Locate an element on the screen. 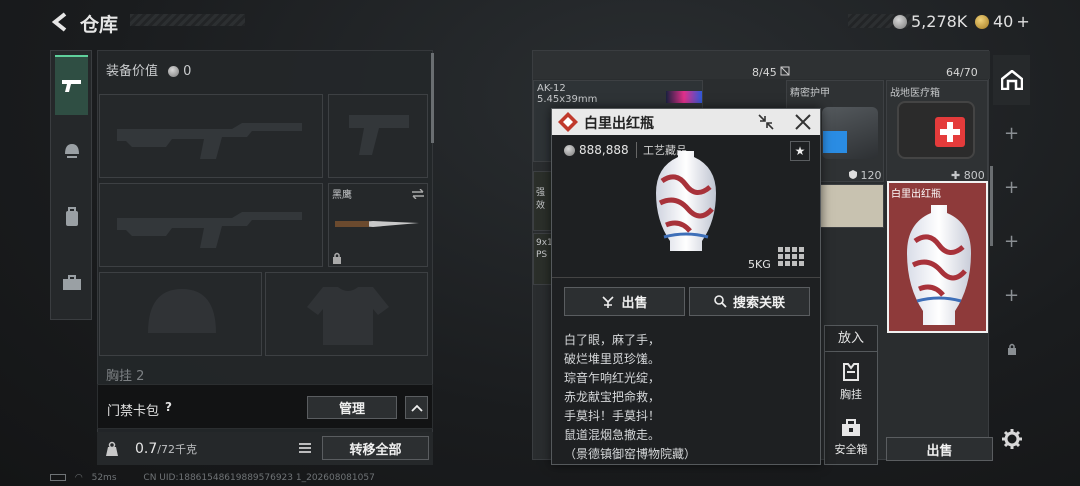  silver-currency: 5,278K is located at coordinates (930, 21).